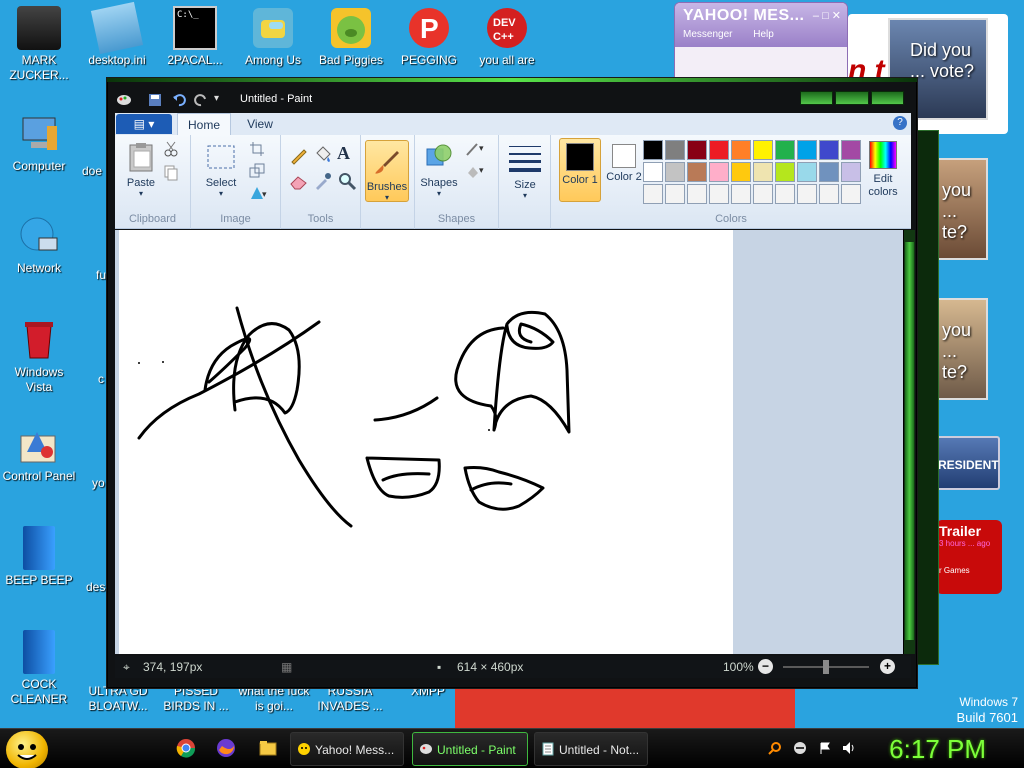 The width and height of the screenshot is (1024, 768). I want to click on minus-tray-icon, so click(800, 748).